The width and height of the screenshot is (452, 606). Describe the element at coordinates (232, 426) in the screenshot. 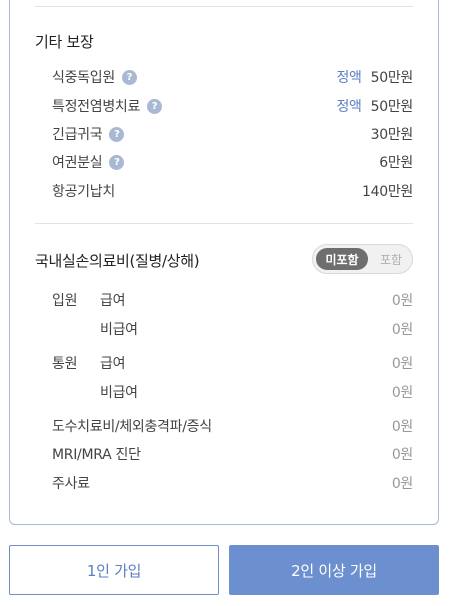

I see `coverage-row-manual-therapy: 도수치료비/체외충격파/증식 0원` at that location.